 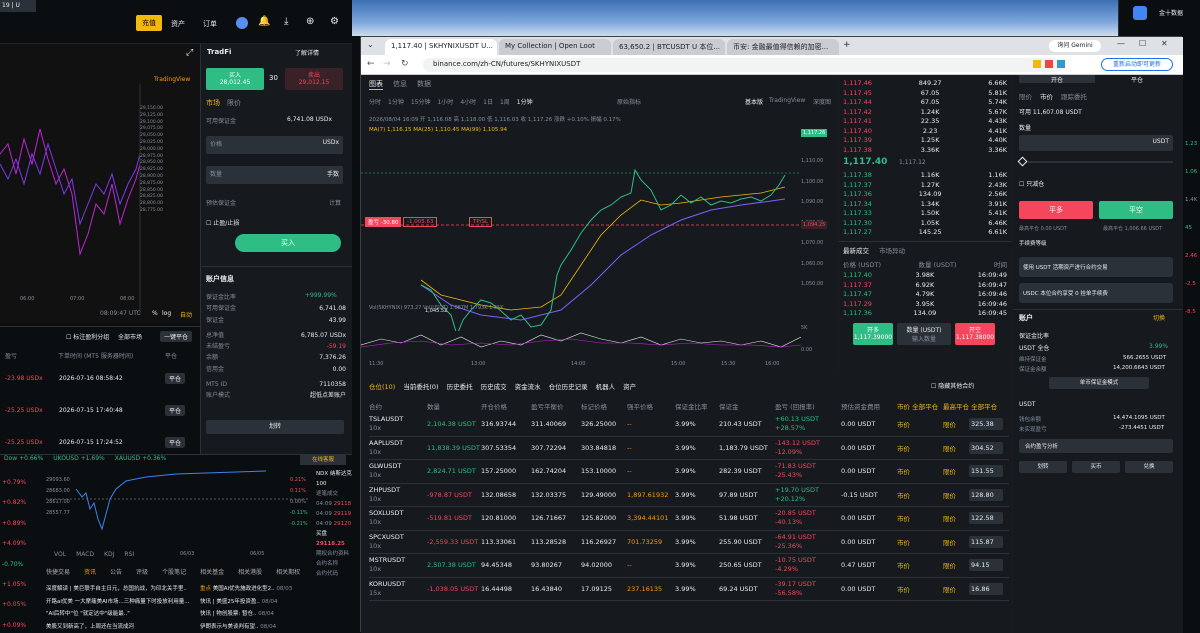 I want to click on reduce-only-checkbox: ☐ 只减仓, so click(x=1031, y=183).